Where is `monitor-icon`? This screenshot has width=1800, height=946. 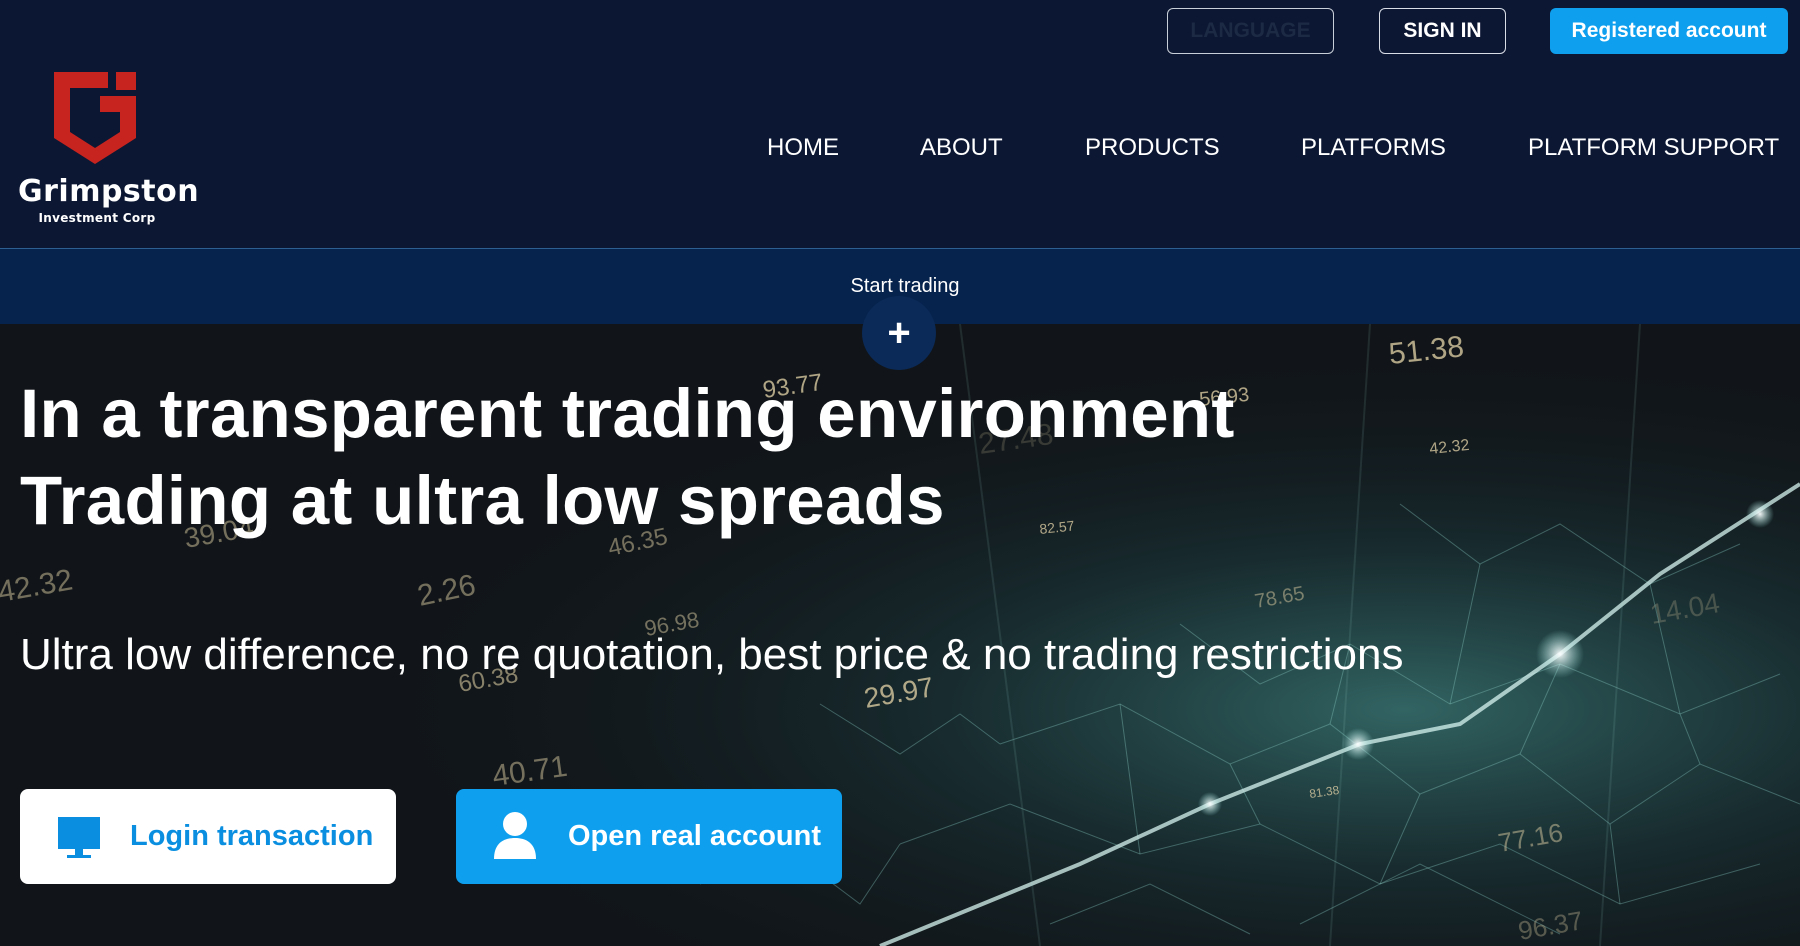 monitor-icon is located at coordinates (79, 837).